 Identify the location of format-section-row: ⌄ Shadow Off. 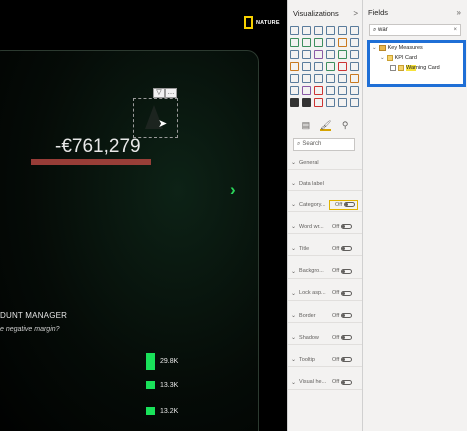
(325, 338).